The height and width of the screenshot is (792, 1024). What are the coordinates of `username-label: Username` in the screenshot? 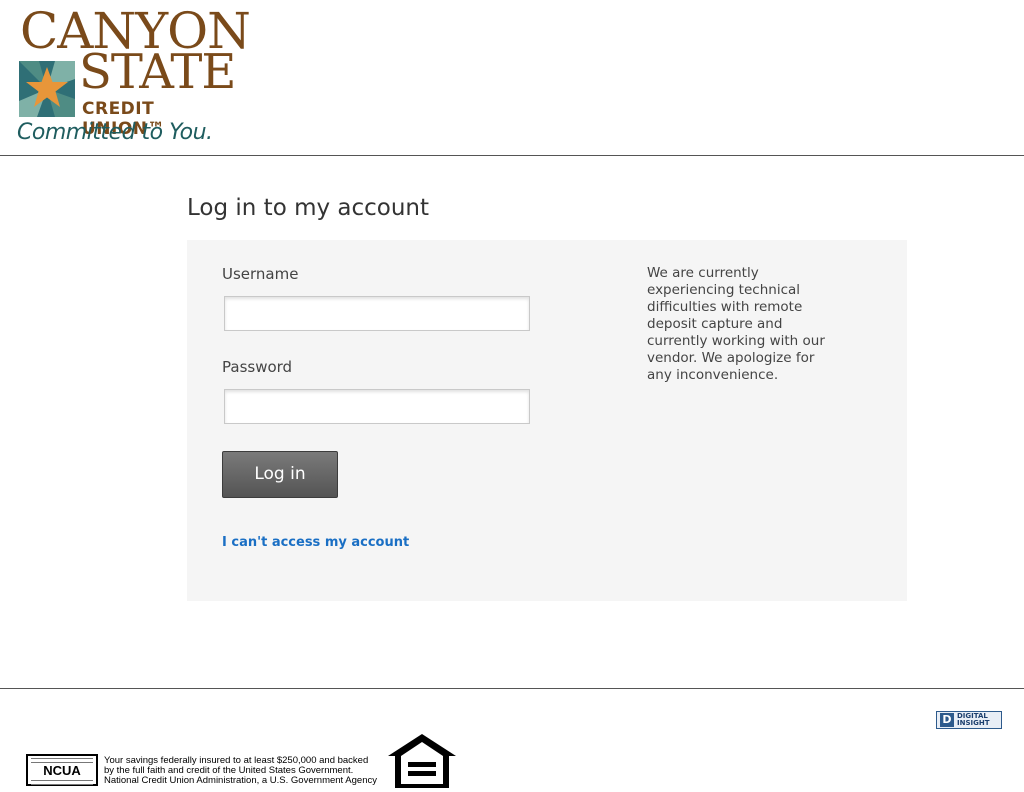 It's located at (260, 274).